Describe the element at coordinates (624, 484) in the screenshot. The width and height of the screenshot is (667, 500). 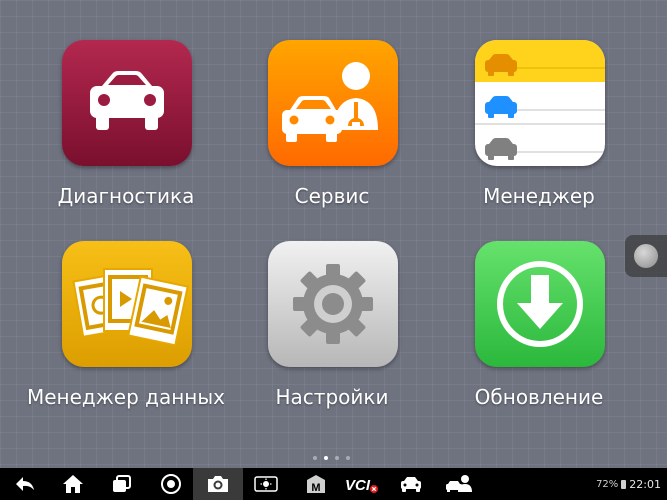
I see `battery-icon` at that location.